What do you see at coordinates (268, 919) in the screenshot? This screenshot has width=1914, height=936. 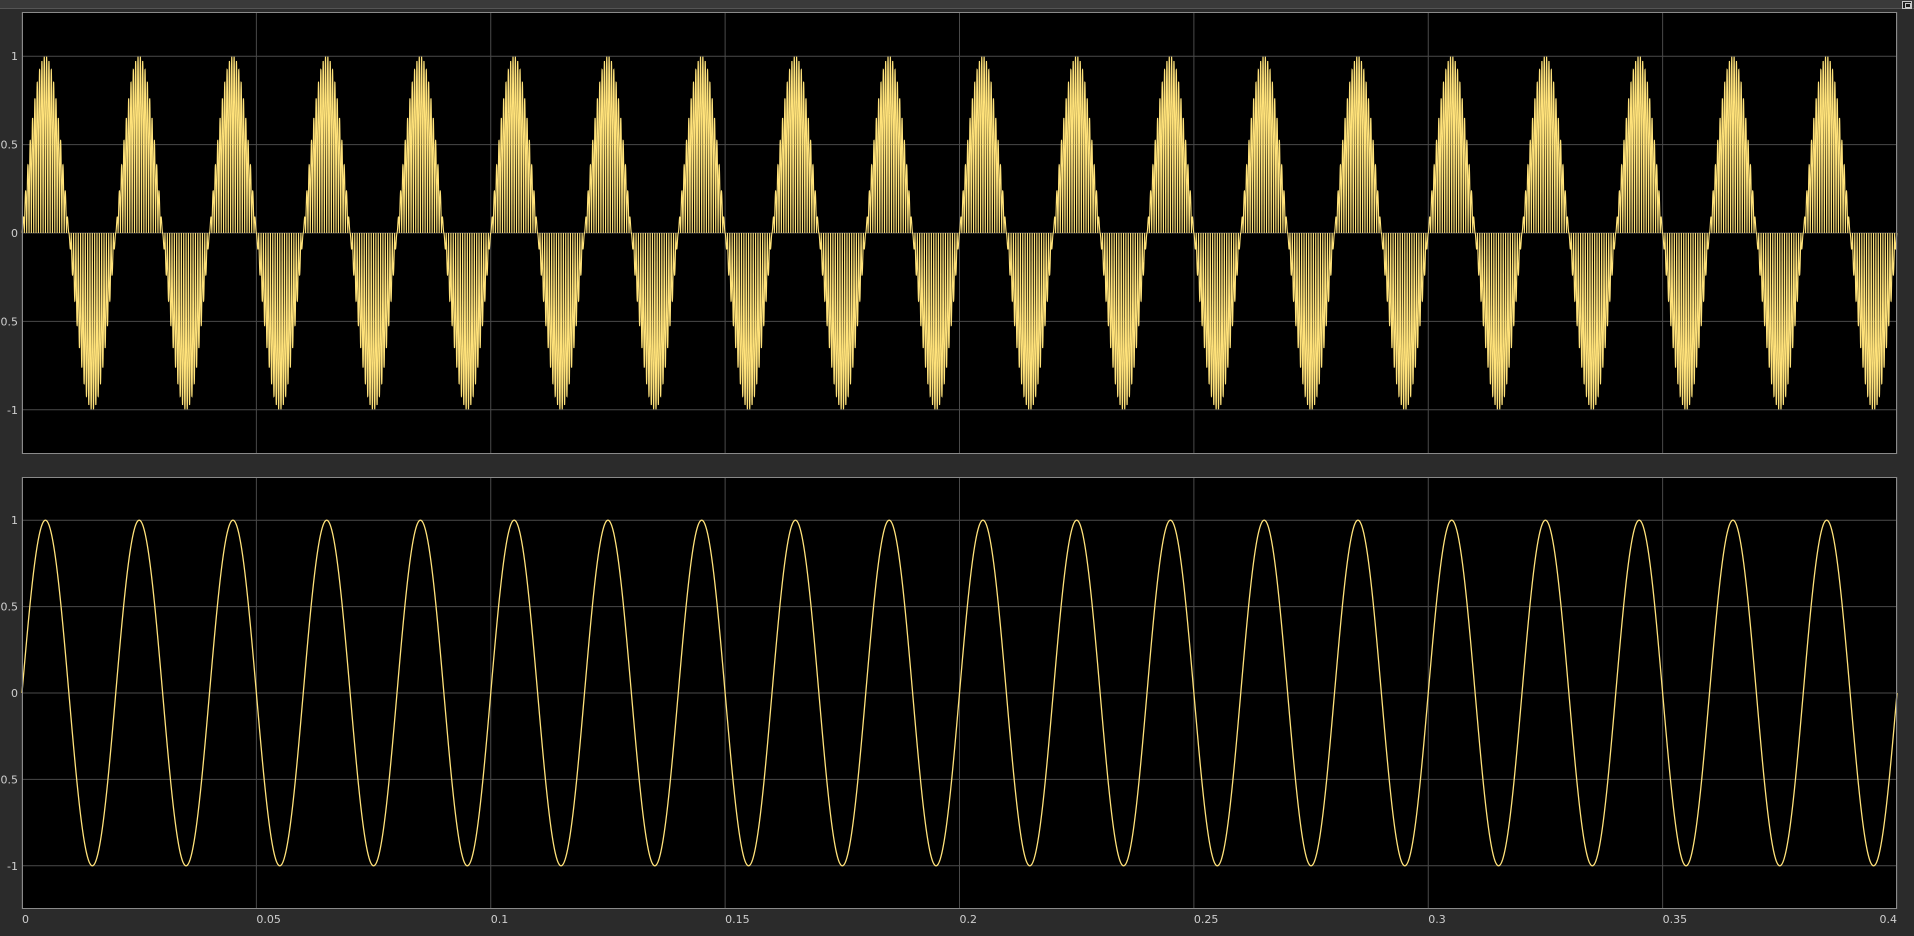 I see `x-tick-label: 0.05` at bounding box center [268, 919].